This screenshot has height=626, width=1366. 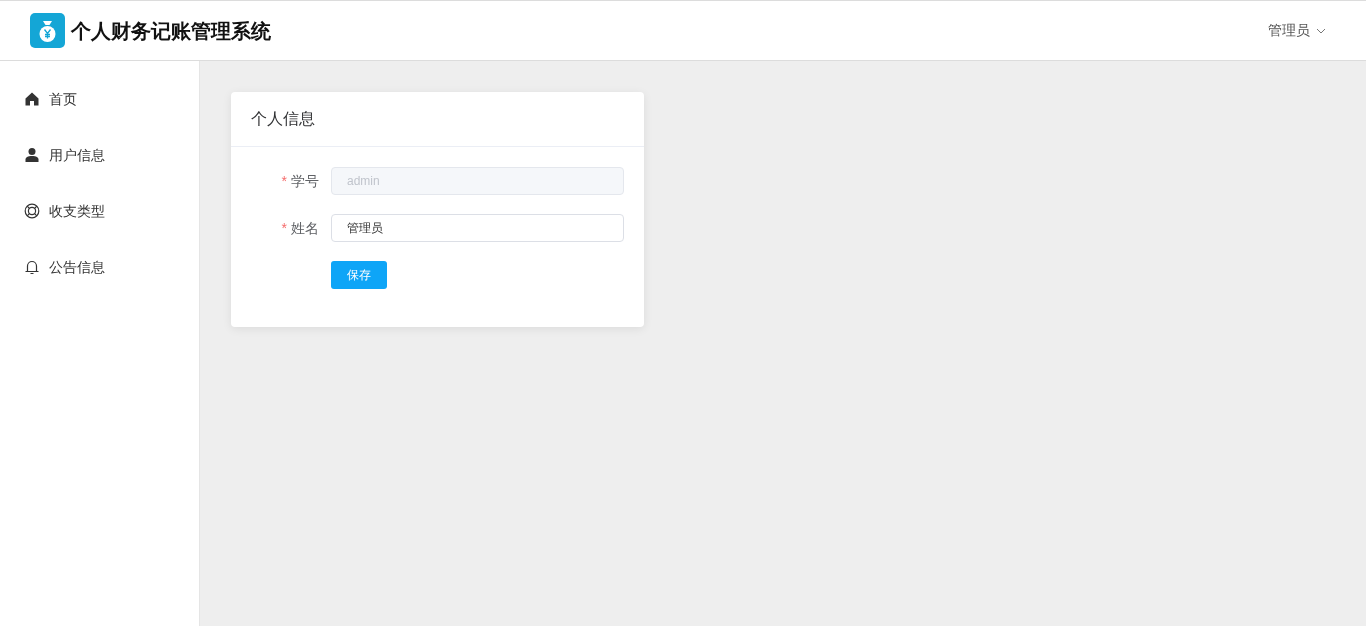 What do you see at coordinates (32, 99) in the screenshot?
I see `home-icon` at bounding box center [32, 99].